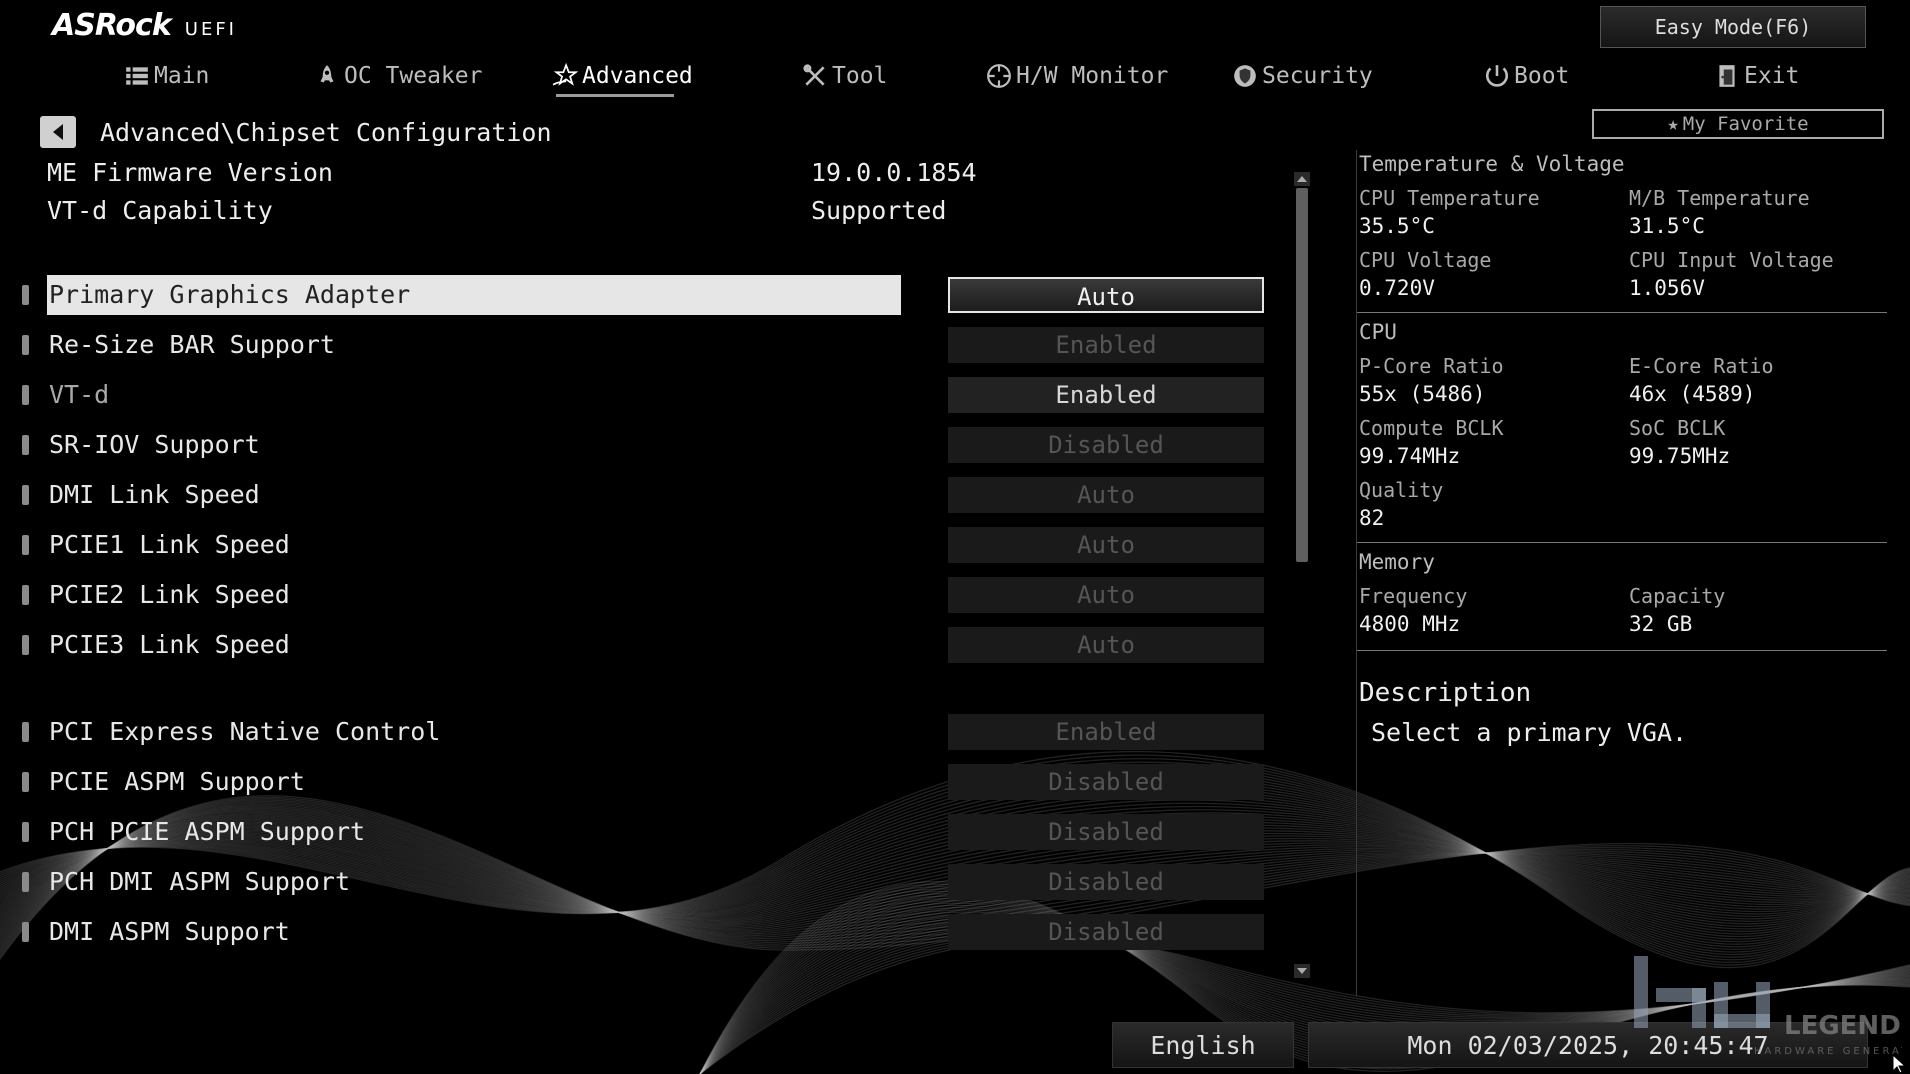 Image resolution: width=1910 pixels, height=1074 pixels. What do you see at coordinates (200, 881) in the screenshot?
I see `setting-label: PCH DMI ASPM Support` at bounding box center [200, 881].